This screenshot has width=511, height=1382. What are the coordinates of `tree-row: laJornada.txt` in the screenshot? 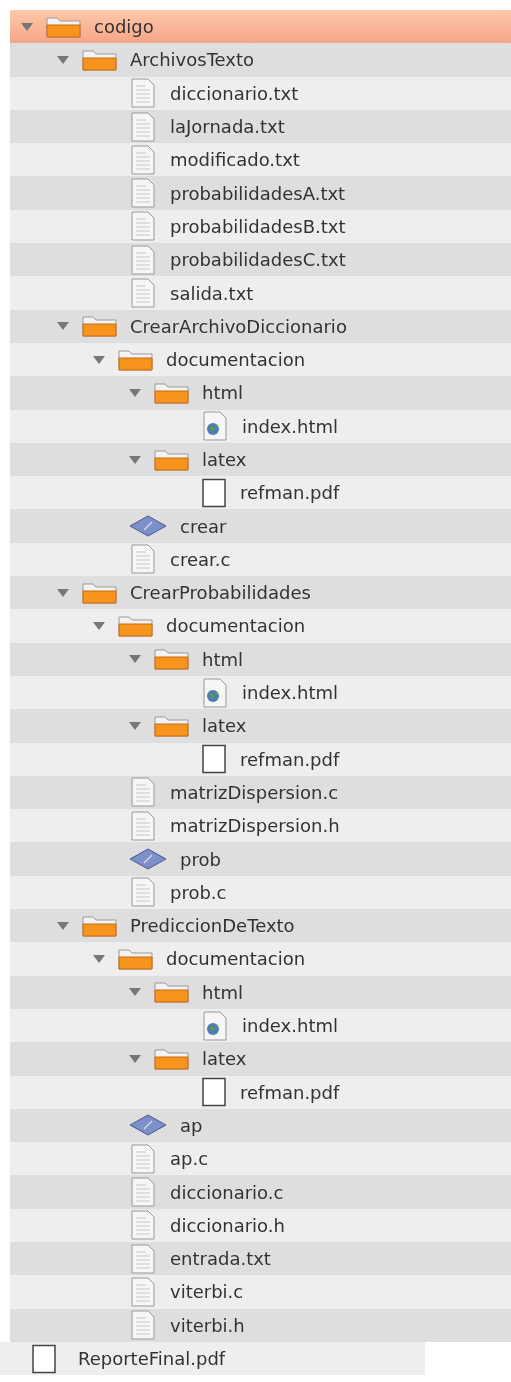 It's located at (260, 126).